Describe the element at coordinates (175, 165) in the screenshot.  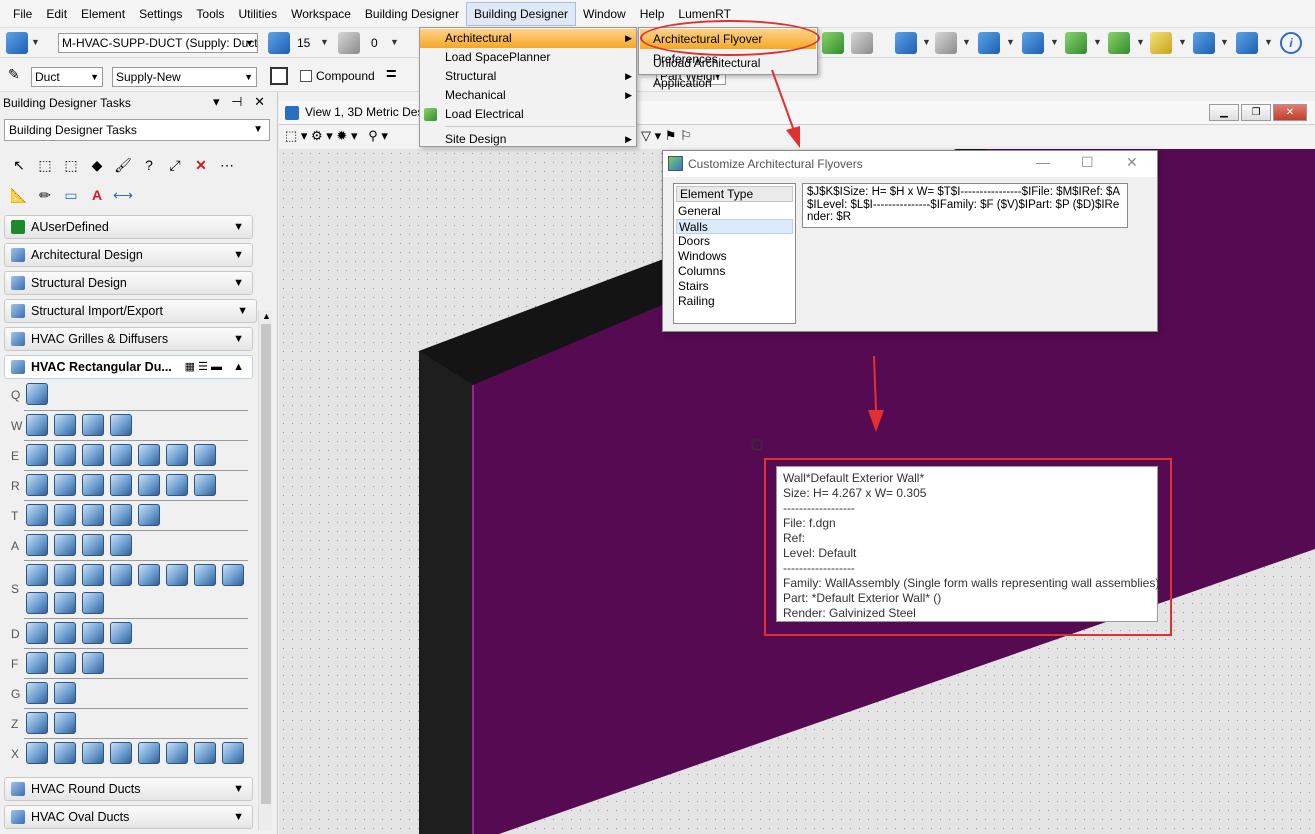
I see `scale-icon: ⤢` at that location.